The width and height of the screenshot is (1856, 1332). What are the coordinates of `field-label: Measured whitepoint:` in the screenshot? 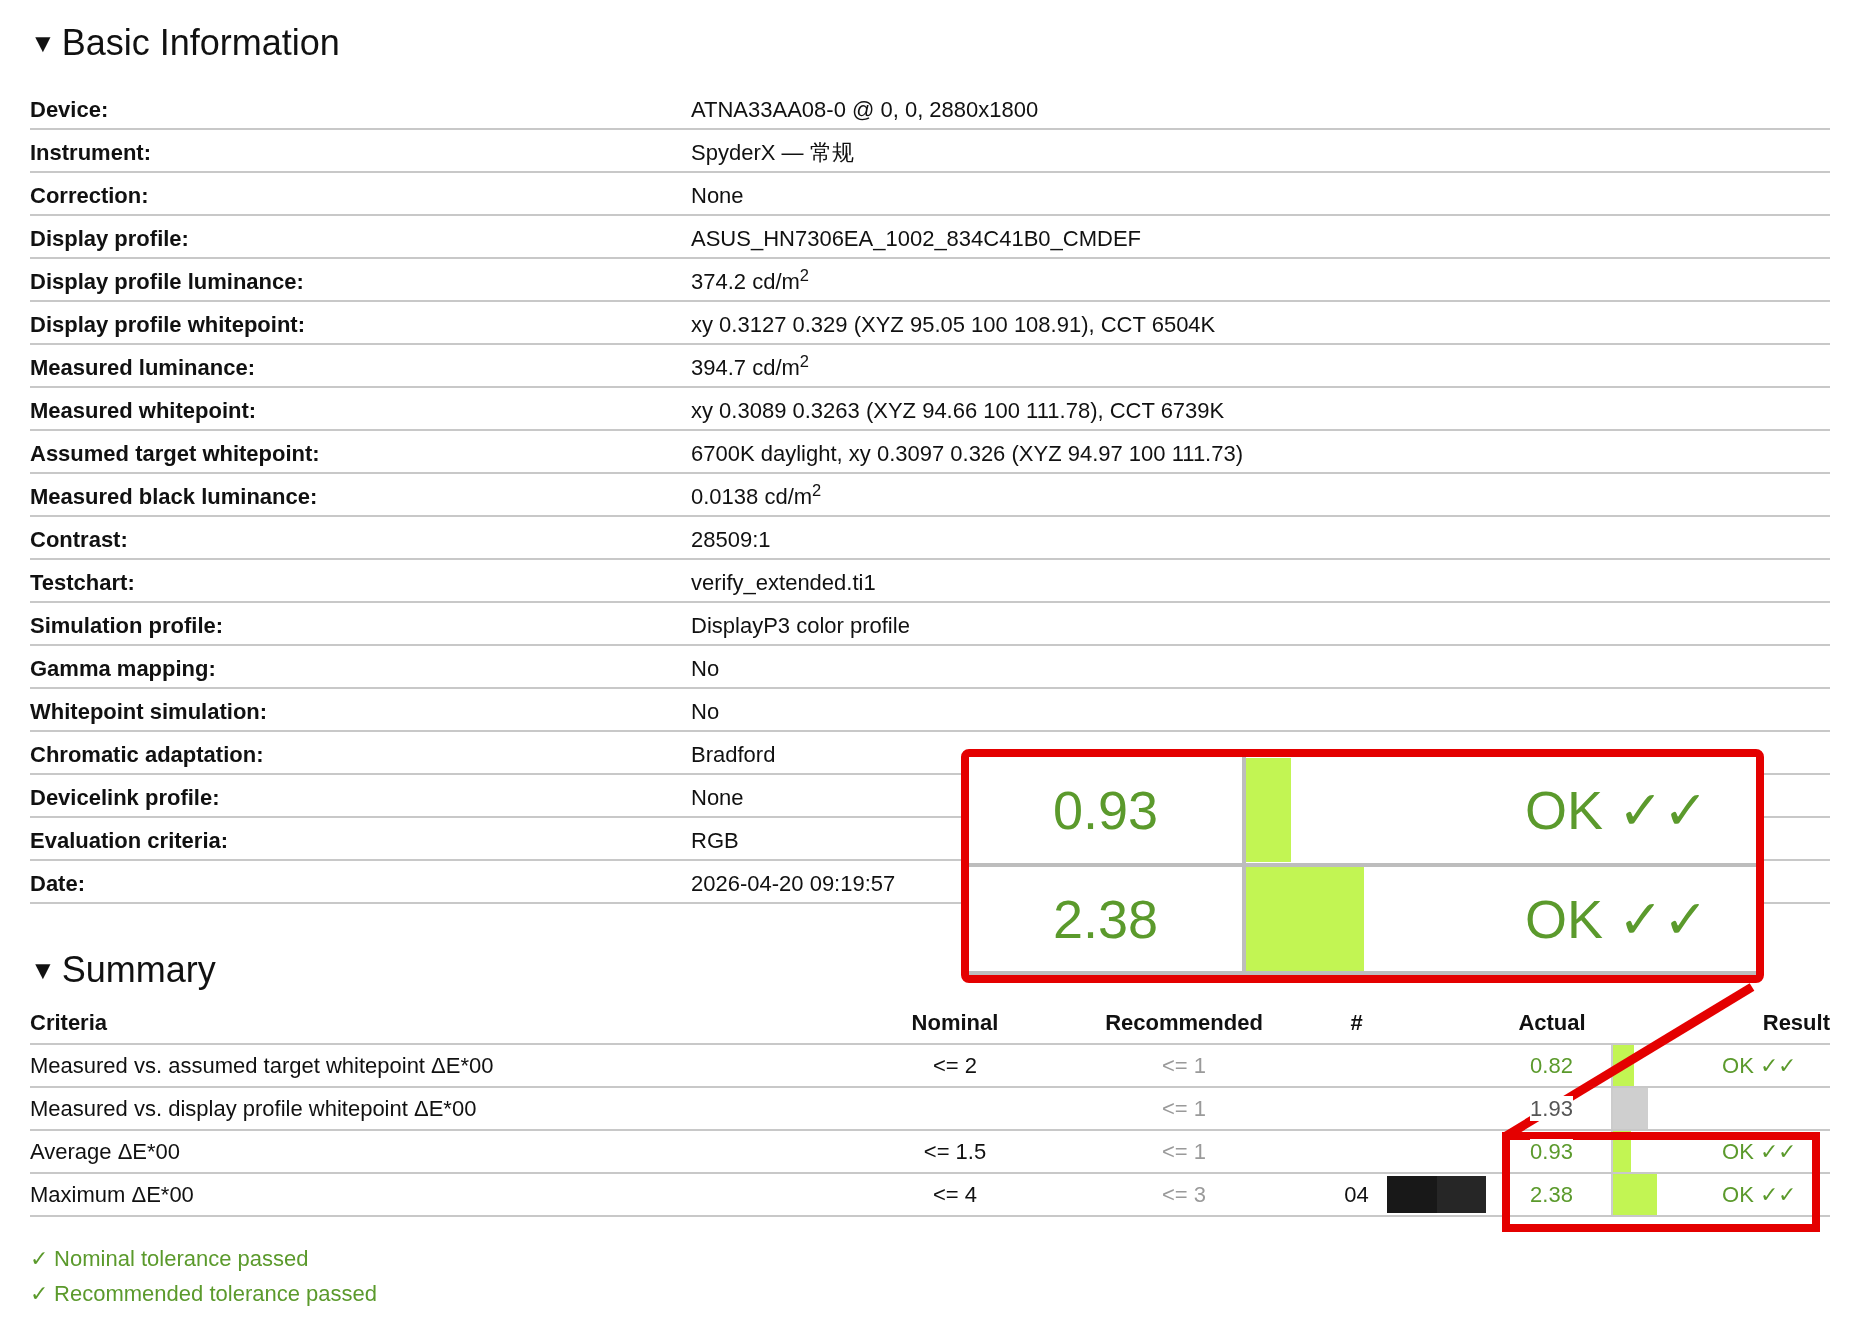 It's located at (360, 408).